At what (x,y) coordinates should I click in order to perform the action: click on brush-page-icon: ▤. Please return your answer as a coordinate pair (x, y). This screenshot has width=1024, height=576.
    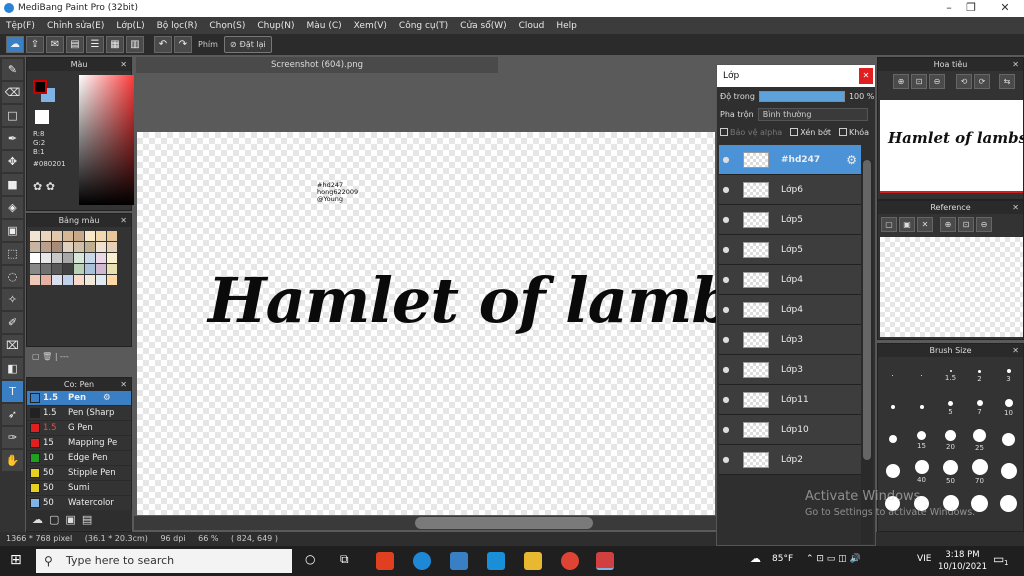
    Looking at the image, I should click on (87, 521).